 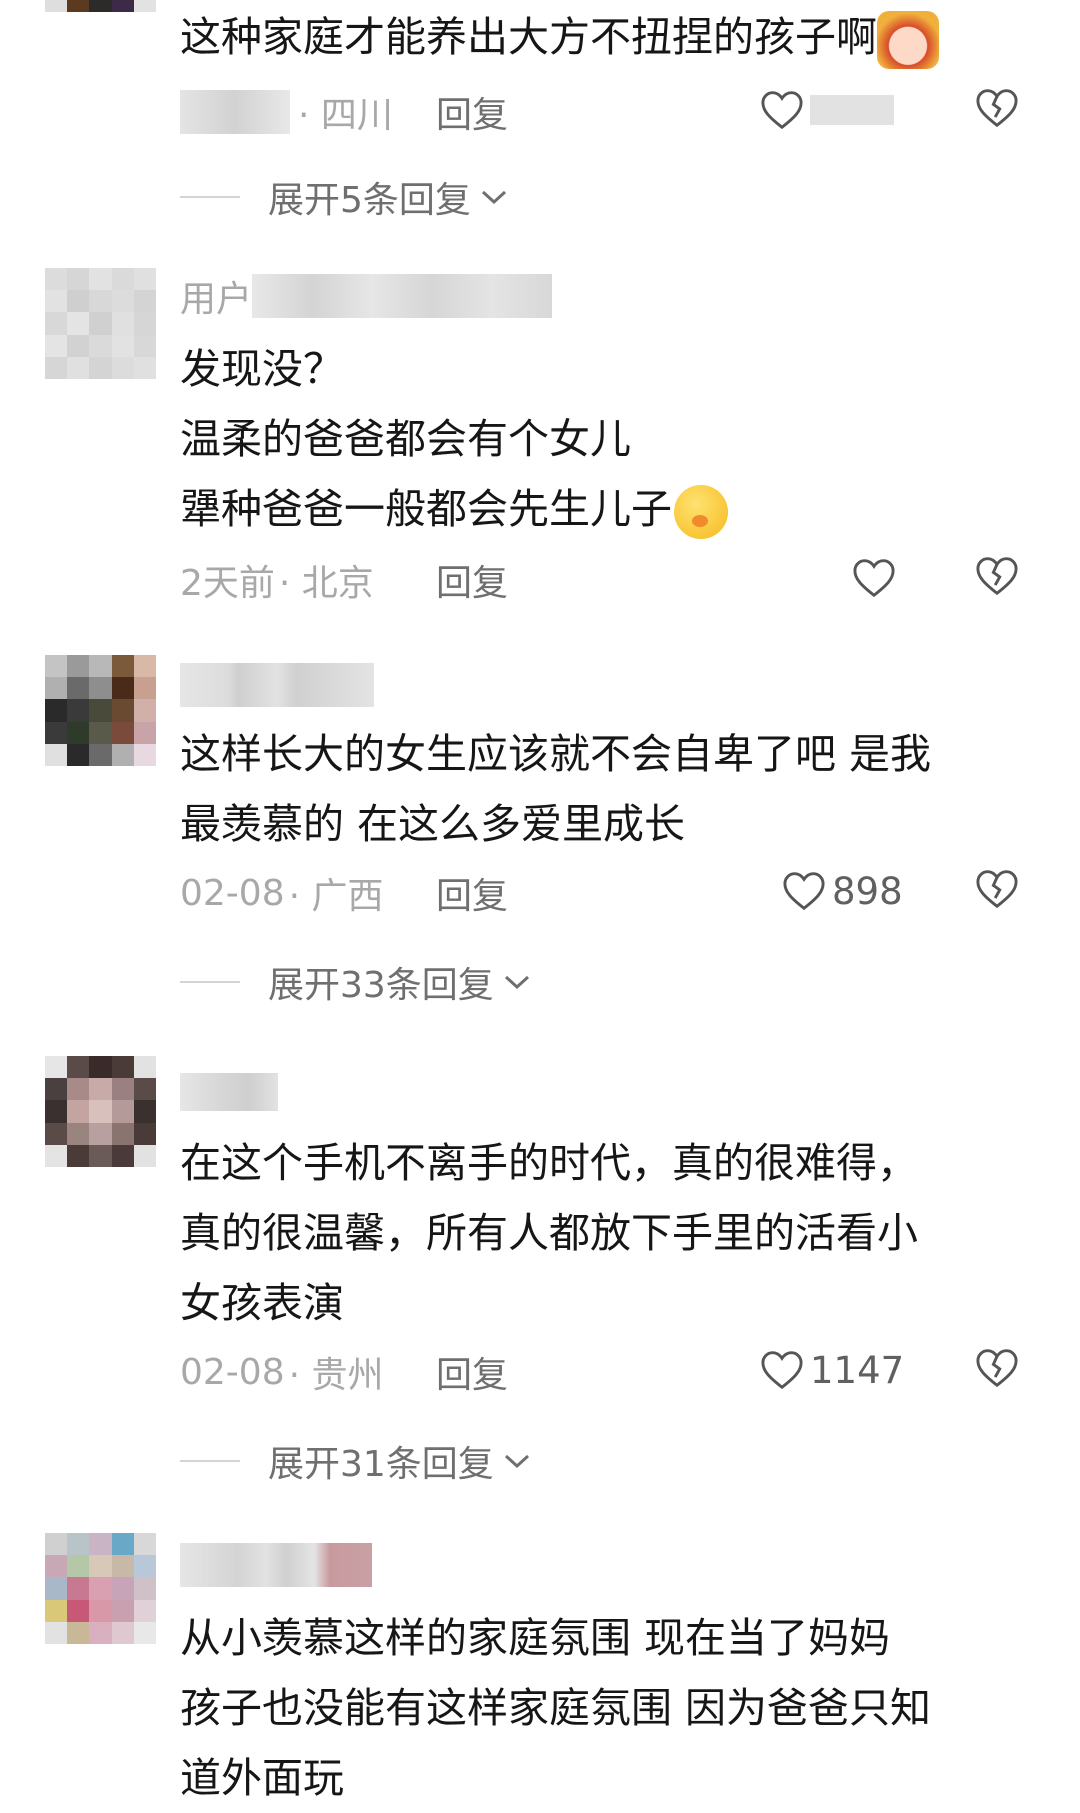 What do you see at coordinates (381, 985) in the screenshot?
I see `expand-label: 展开33条回复` at bounding box center [381, 985].